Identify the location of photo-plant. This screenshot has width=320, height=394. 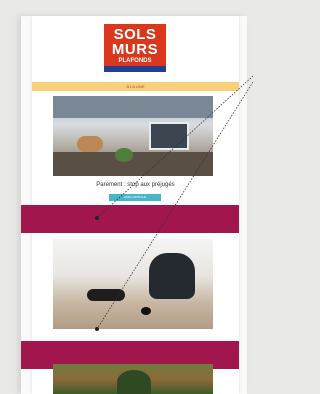
(124, 155).